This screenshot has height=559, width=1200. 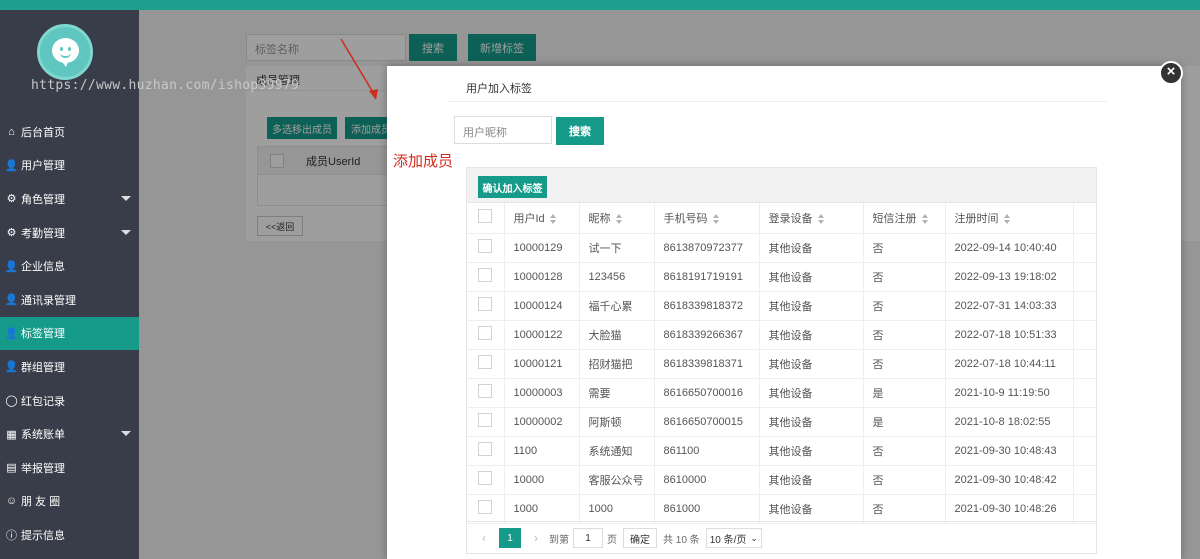 What do you see at coordinates (69, 535) in the screenshot?
I see `sidebar-item: ⓘ 提示信息` at bounding box center [69, 535].